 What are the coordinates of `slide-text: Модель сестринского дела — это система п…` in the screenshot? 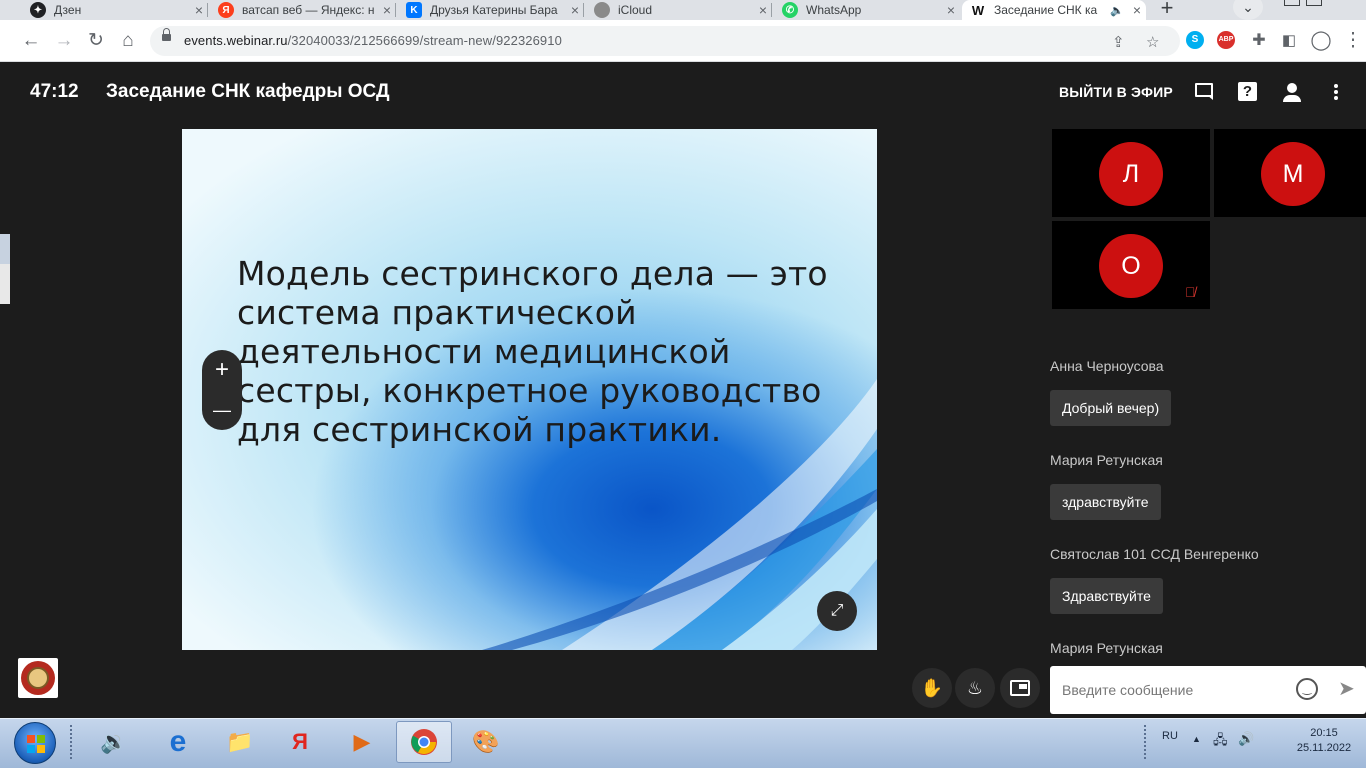 It's located at (532, 351).